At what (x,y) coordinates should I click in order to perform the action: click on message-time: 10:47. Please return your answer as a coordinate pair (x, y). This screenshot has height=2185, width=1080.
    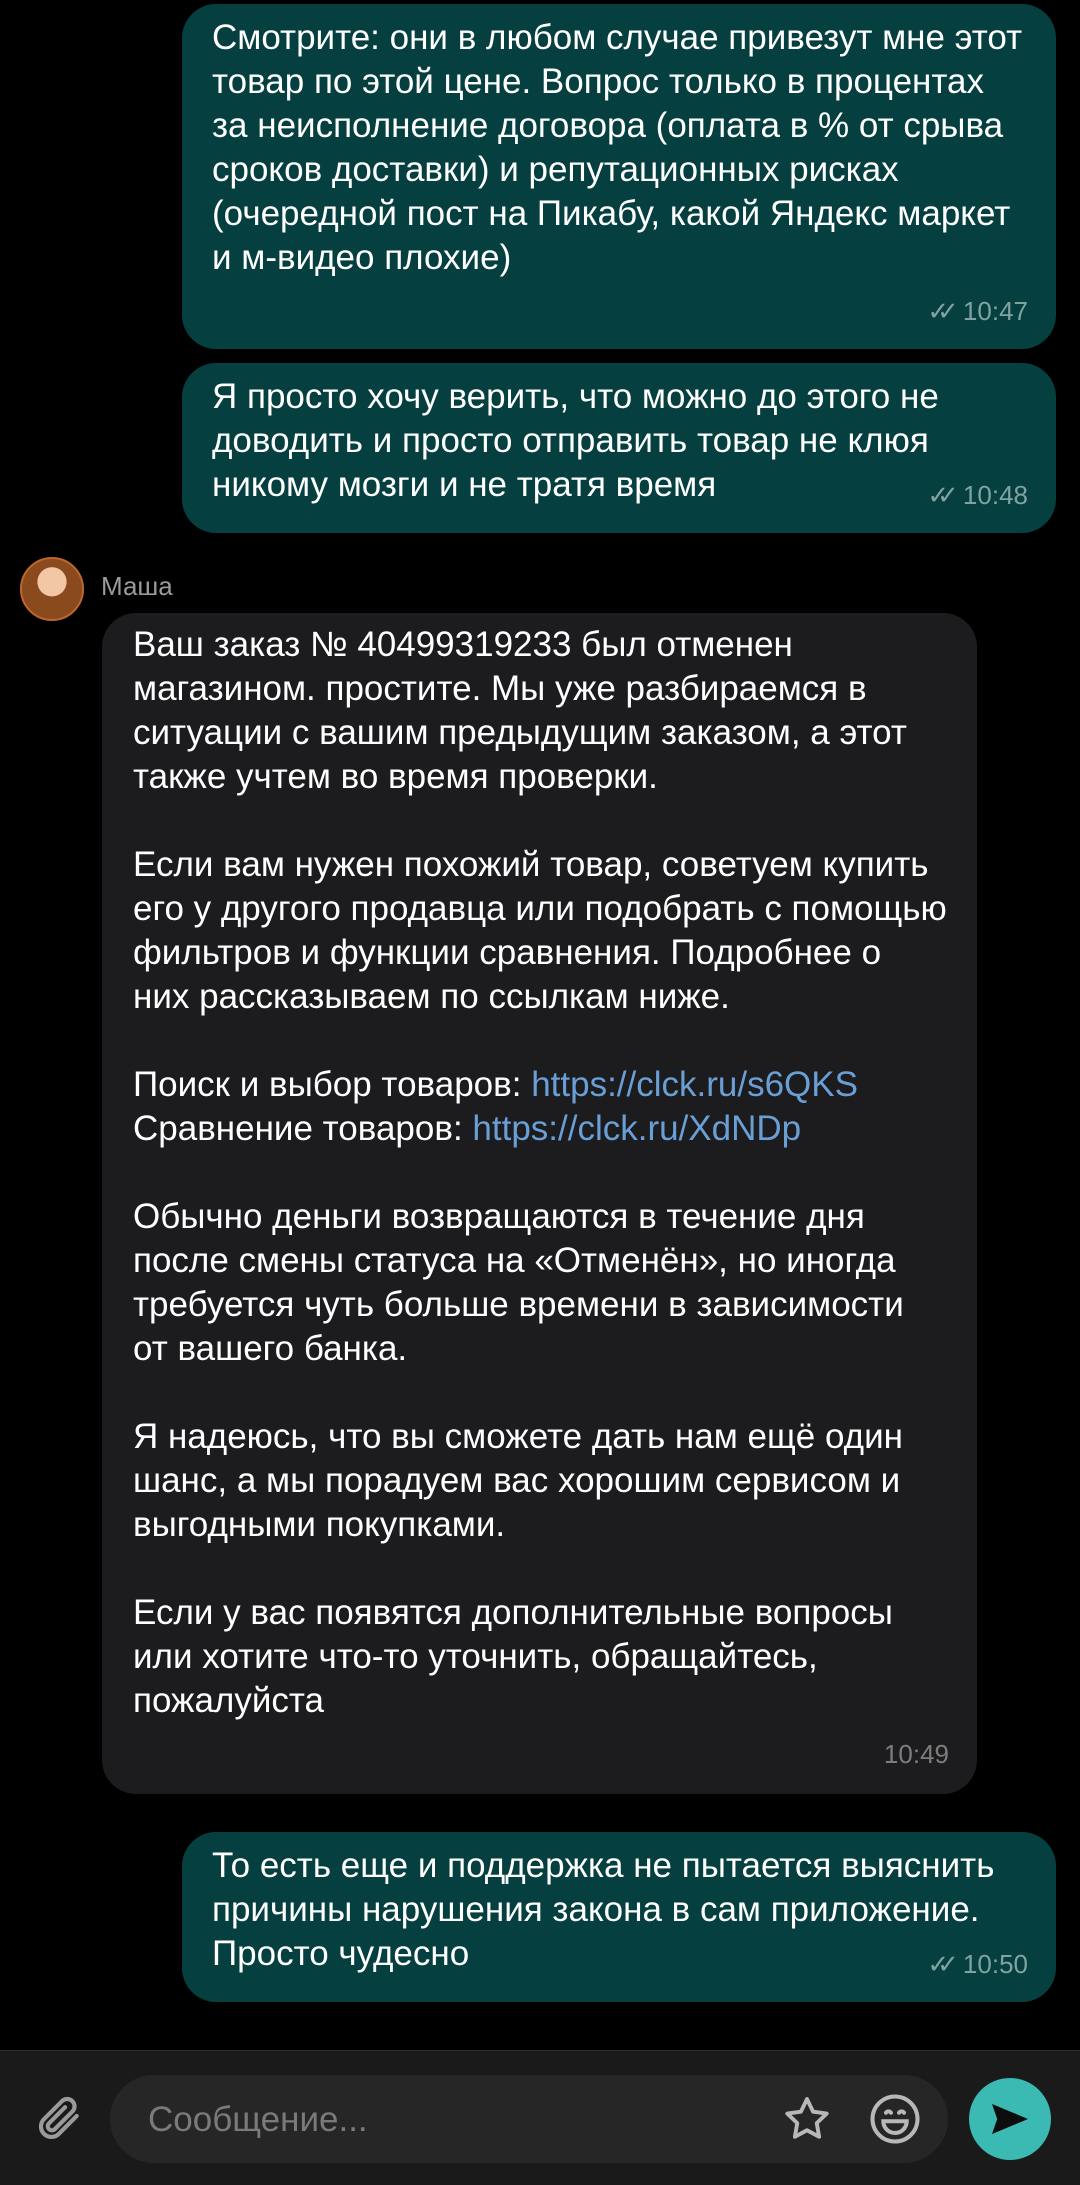
    Looking at the image, I should click on (995, 311).